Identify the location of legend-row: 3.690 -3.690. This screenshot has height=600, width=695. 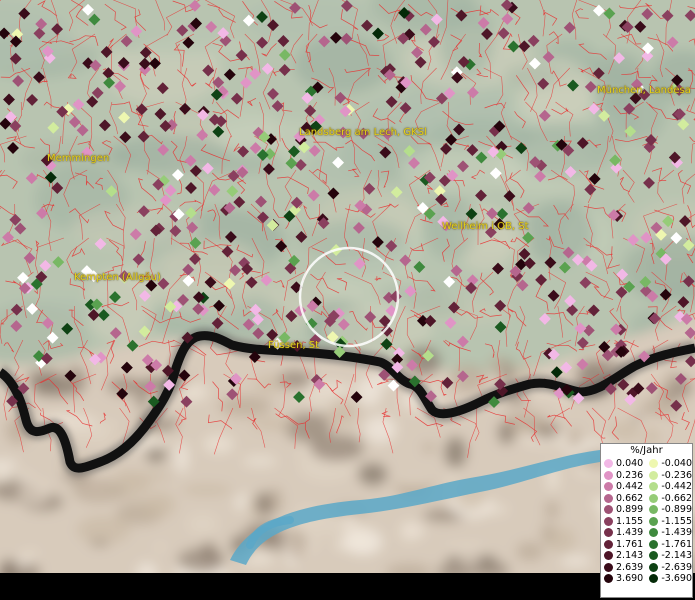
(646, 579).